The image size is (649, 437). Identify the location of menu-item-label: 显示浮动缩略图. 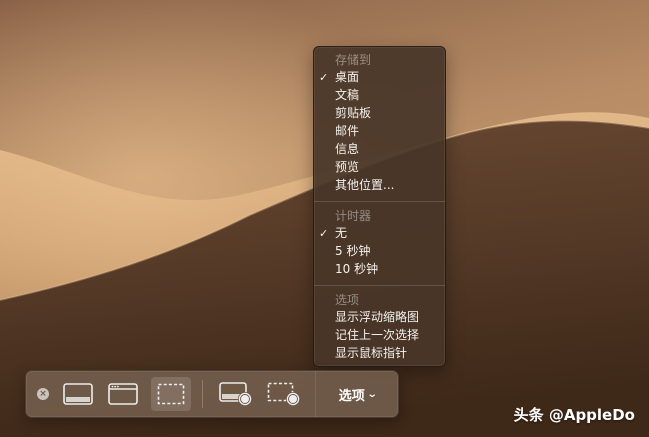
(377, 317).